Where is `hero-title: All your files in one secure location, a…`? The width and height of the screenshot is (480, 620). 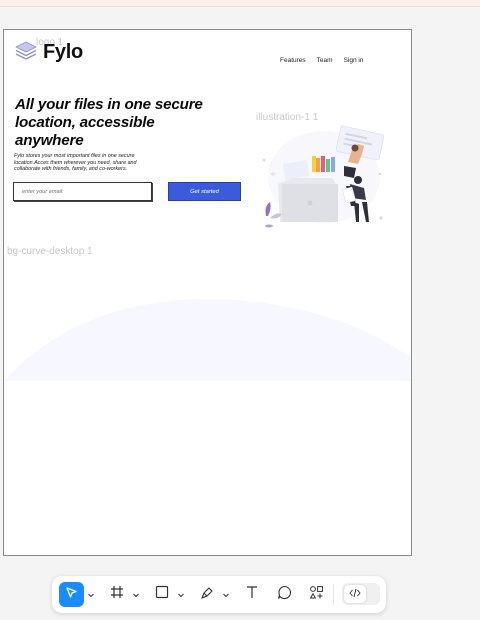
hero-title: All your files in one secure location, a… is located at coordinates (109, 122).